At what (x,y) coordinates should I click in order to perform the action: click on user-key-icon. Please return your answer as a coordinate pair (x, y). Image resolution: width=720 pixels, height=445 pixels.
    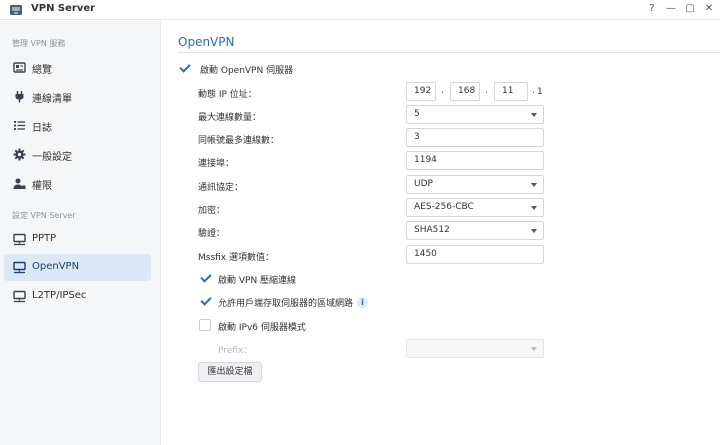
    Looking at the image, I should click on (19, 183).